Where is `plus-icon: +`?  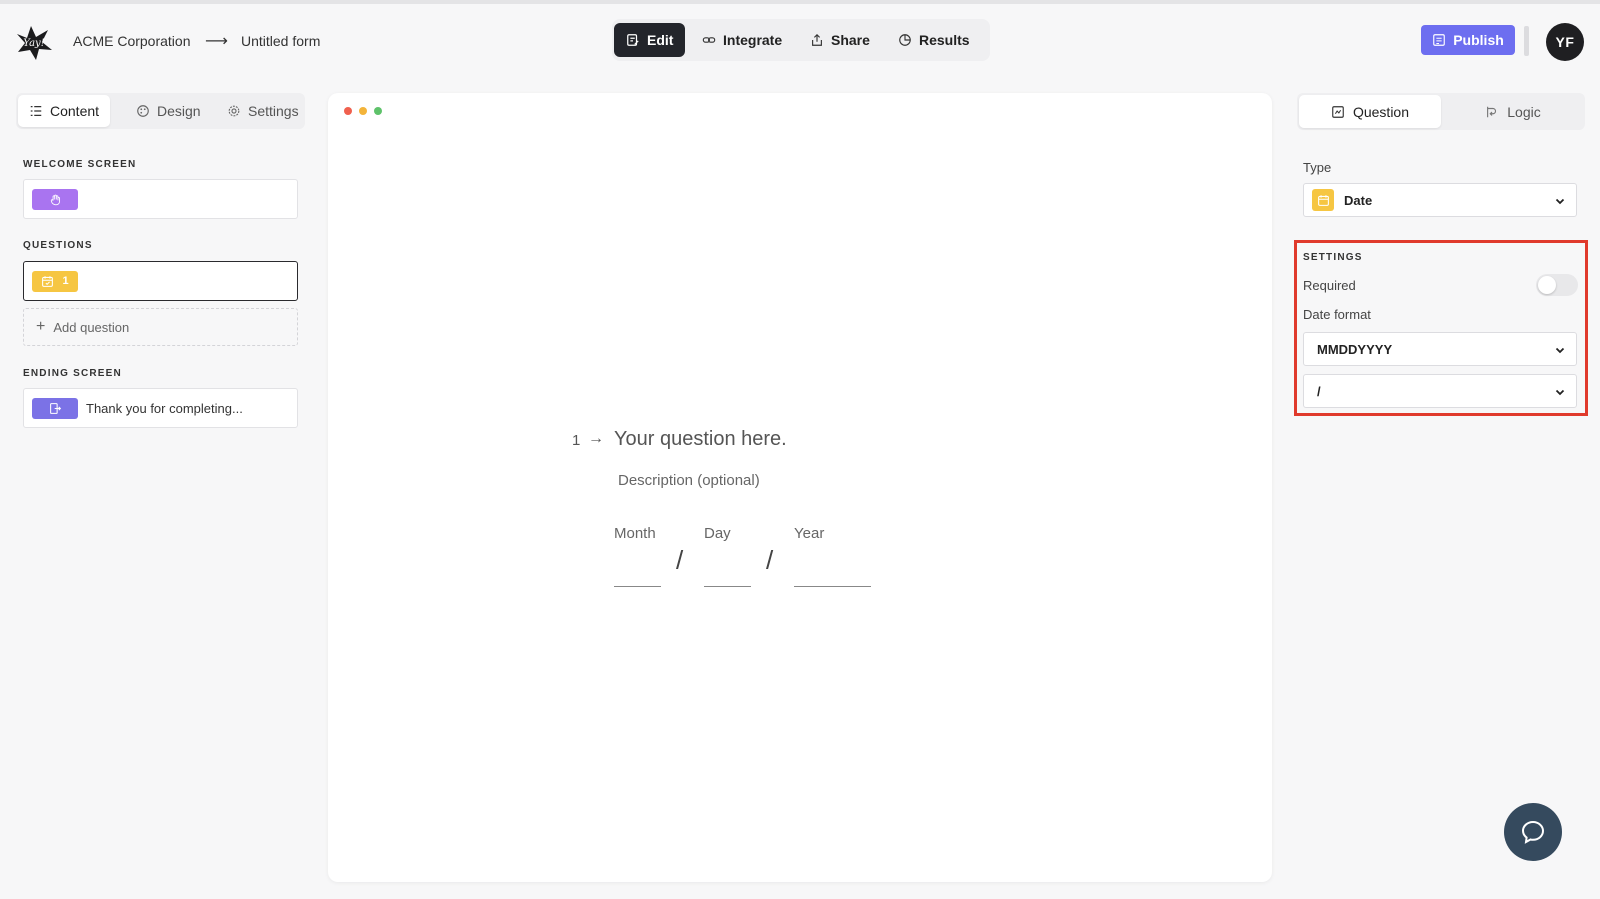 plus-icon: + is located at coordinates (41, 326).